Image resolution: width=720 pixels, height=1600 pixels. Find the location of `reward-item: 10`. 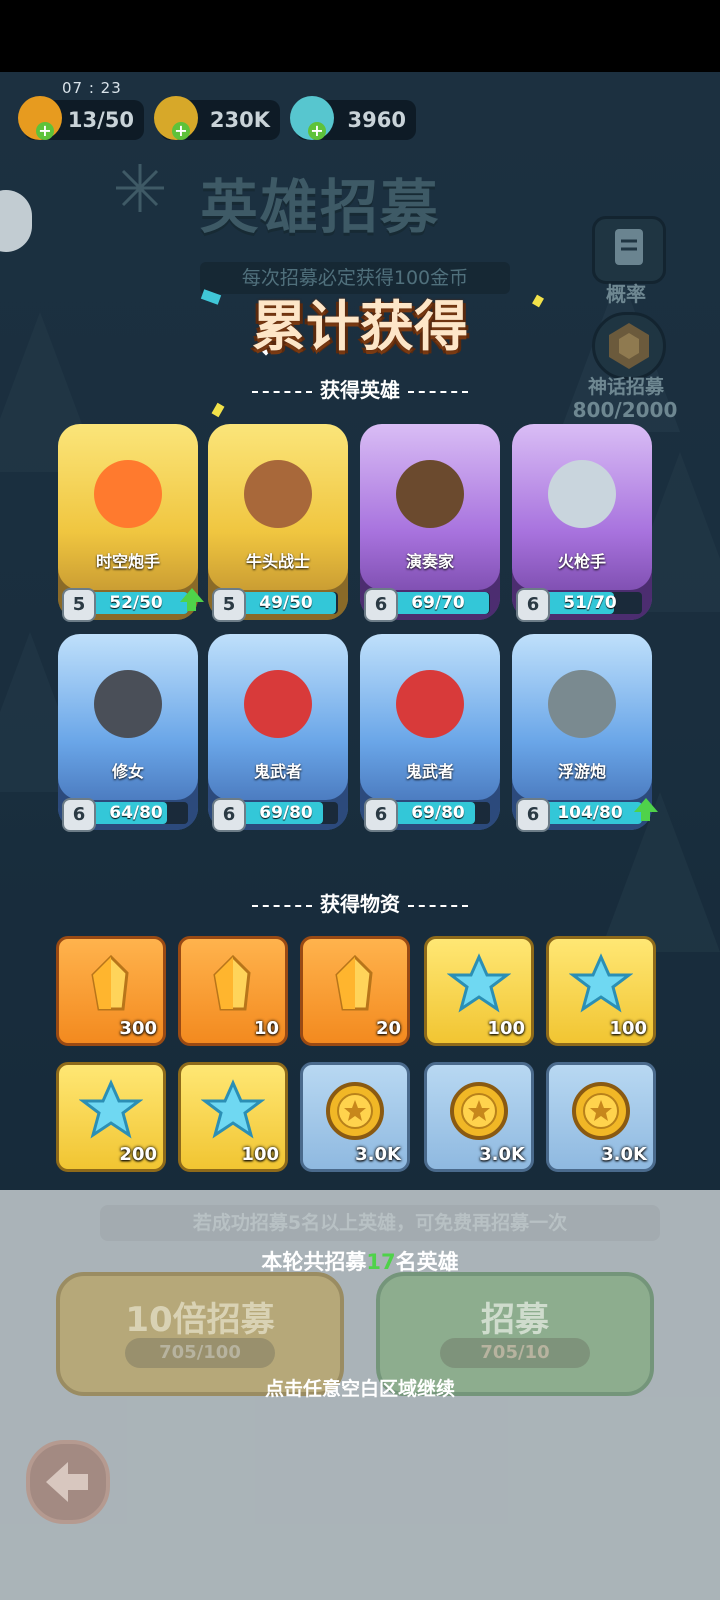

reward-item: 10 is located at coordinates (233, 991).